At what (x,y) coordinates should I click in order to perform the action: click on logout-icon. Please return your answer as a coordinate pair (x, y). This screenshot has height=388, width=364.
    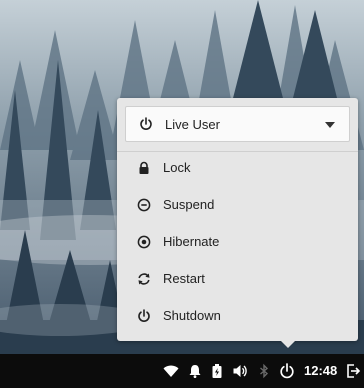
    Looking at the image, I should click on (353, 371).